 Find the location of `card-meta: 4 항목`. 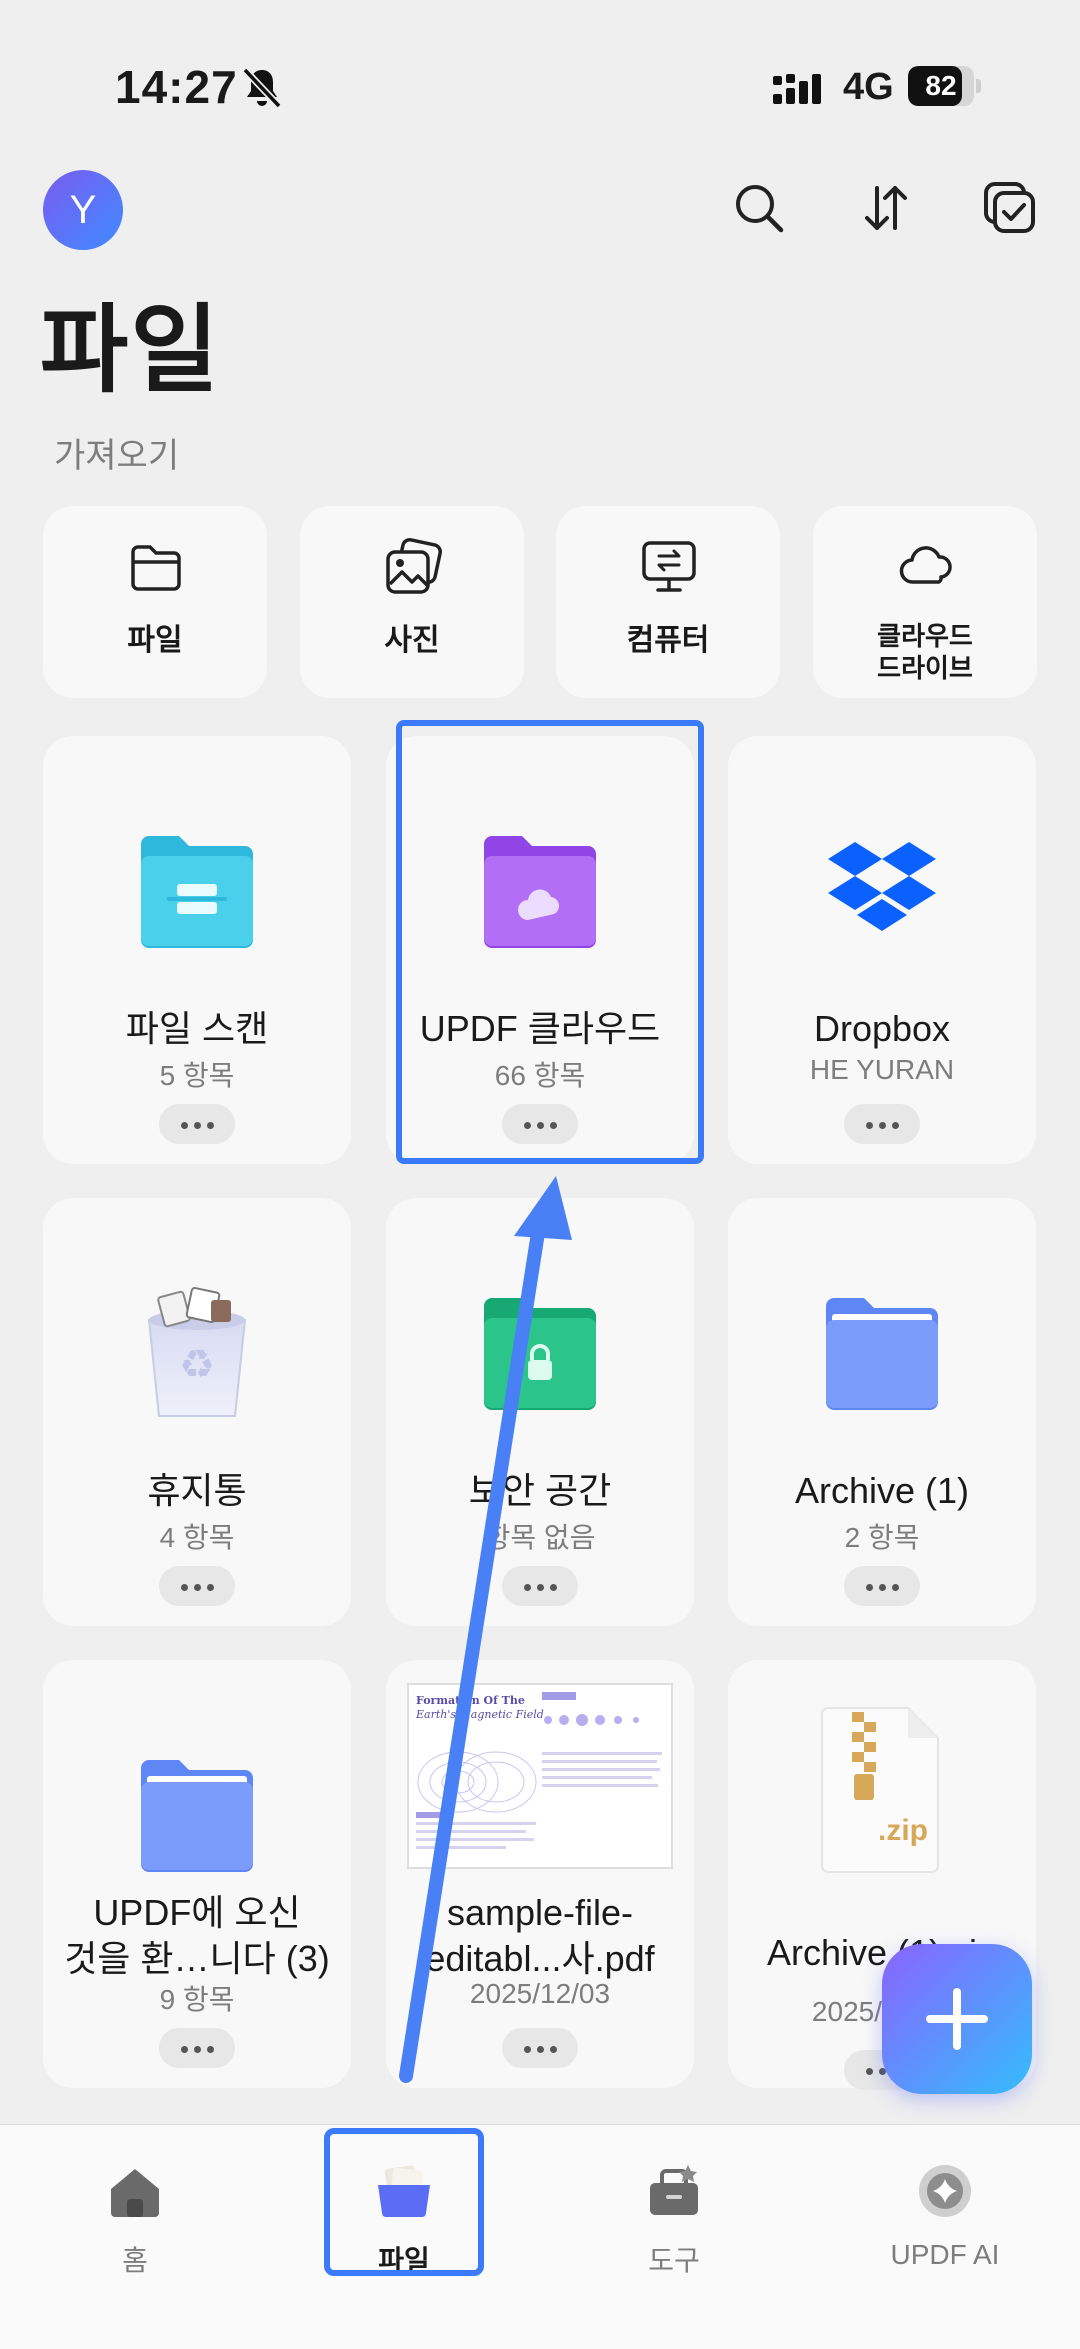

card-meta: 4 항목 is located at coordinates (197, 1537).